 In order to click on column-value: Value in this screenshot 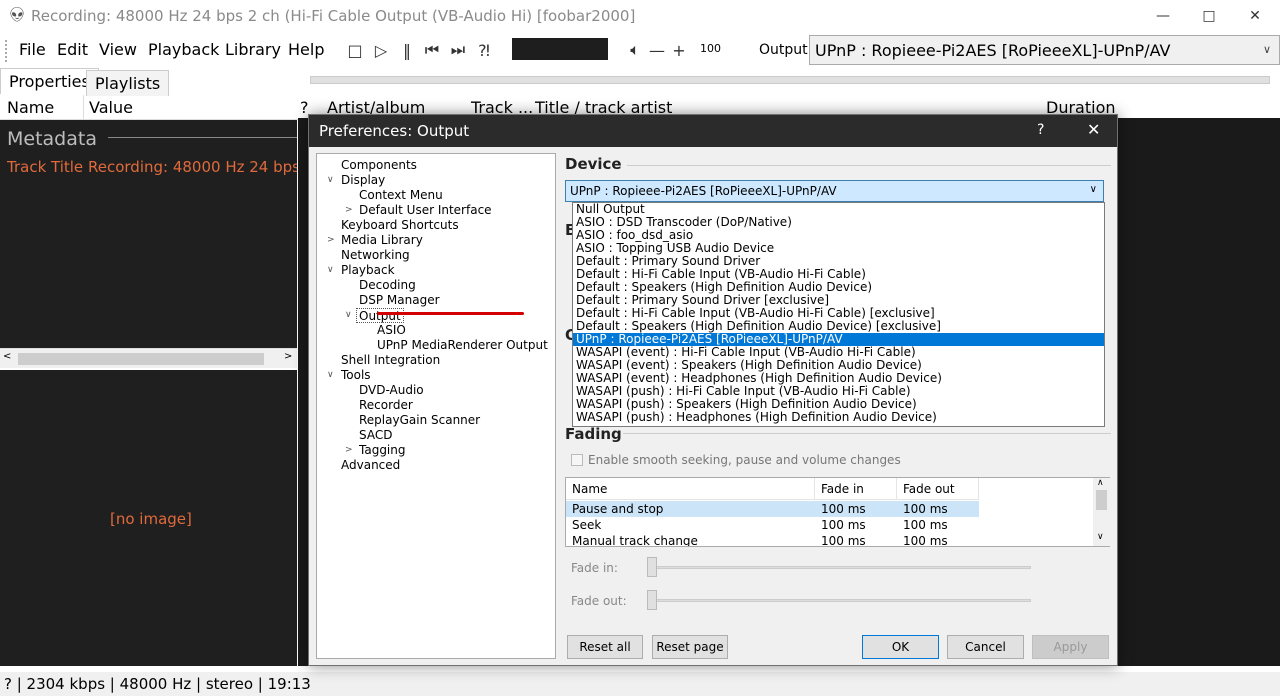, I will do `click(111, 107)`.